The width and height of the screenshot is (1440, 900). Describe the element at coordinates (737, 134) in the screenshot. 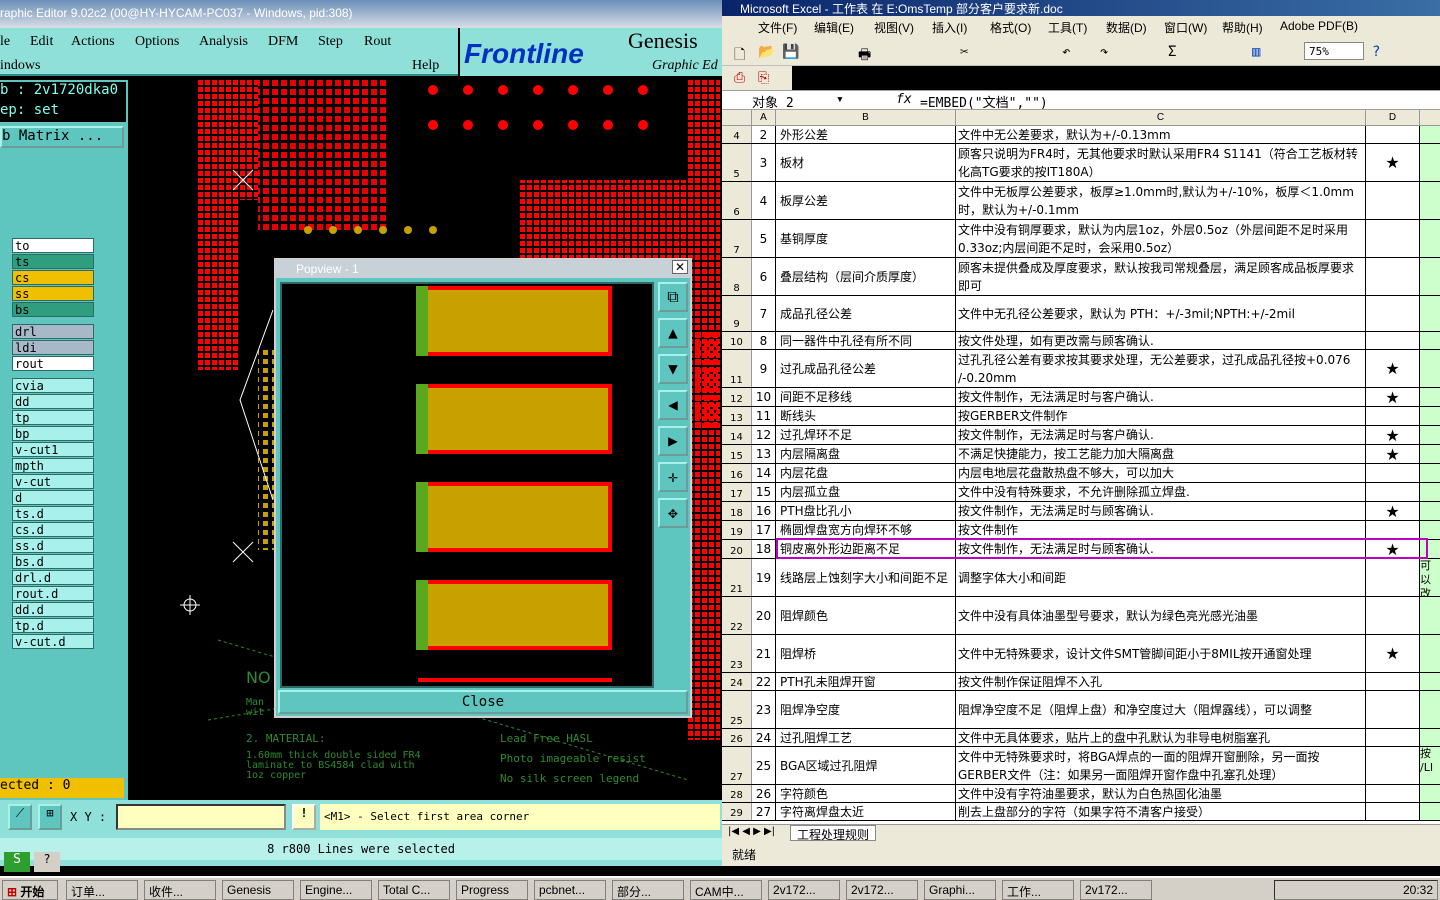

I see `row-header: 4` at that location.